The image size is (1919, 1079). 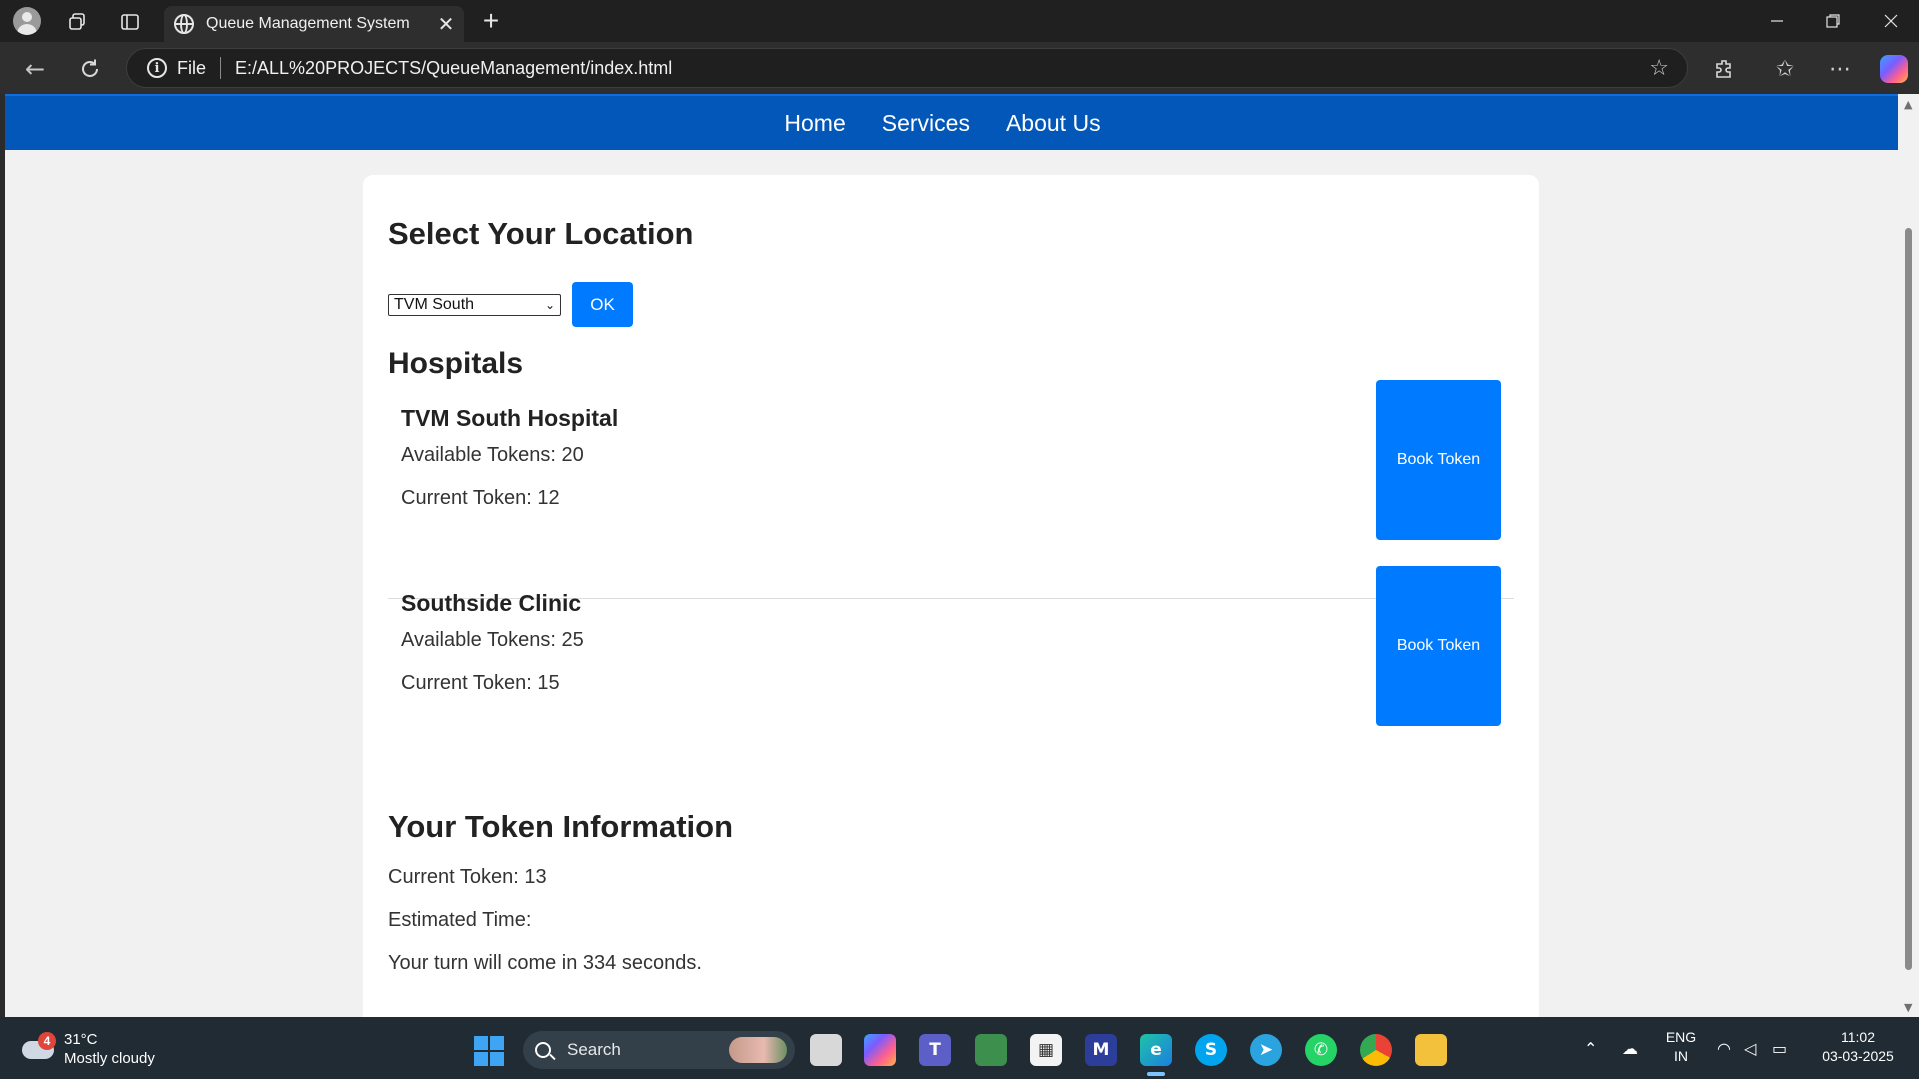 What do you see at coordinates (109, 1058) in the screenshot?
I see `weather-condition: Mostly cloudy` at bounding box center [109, 1058].